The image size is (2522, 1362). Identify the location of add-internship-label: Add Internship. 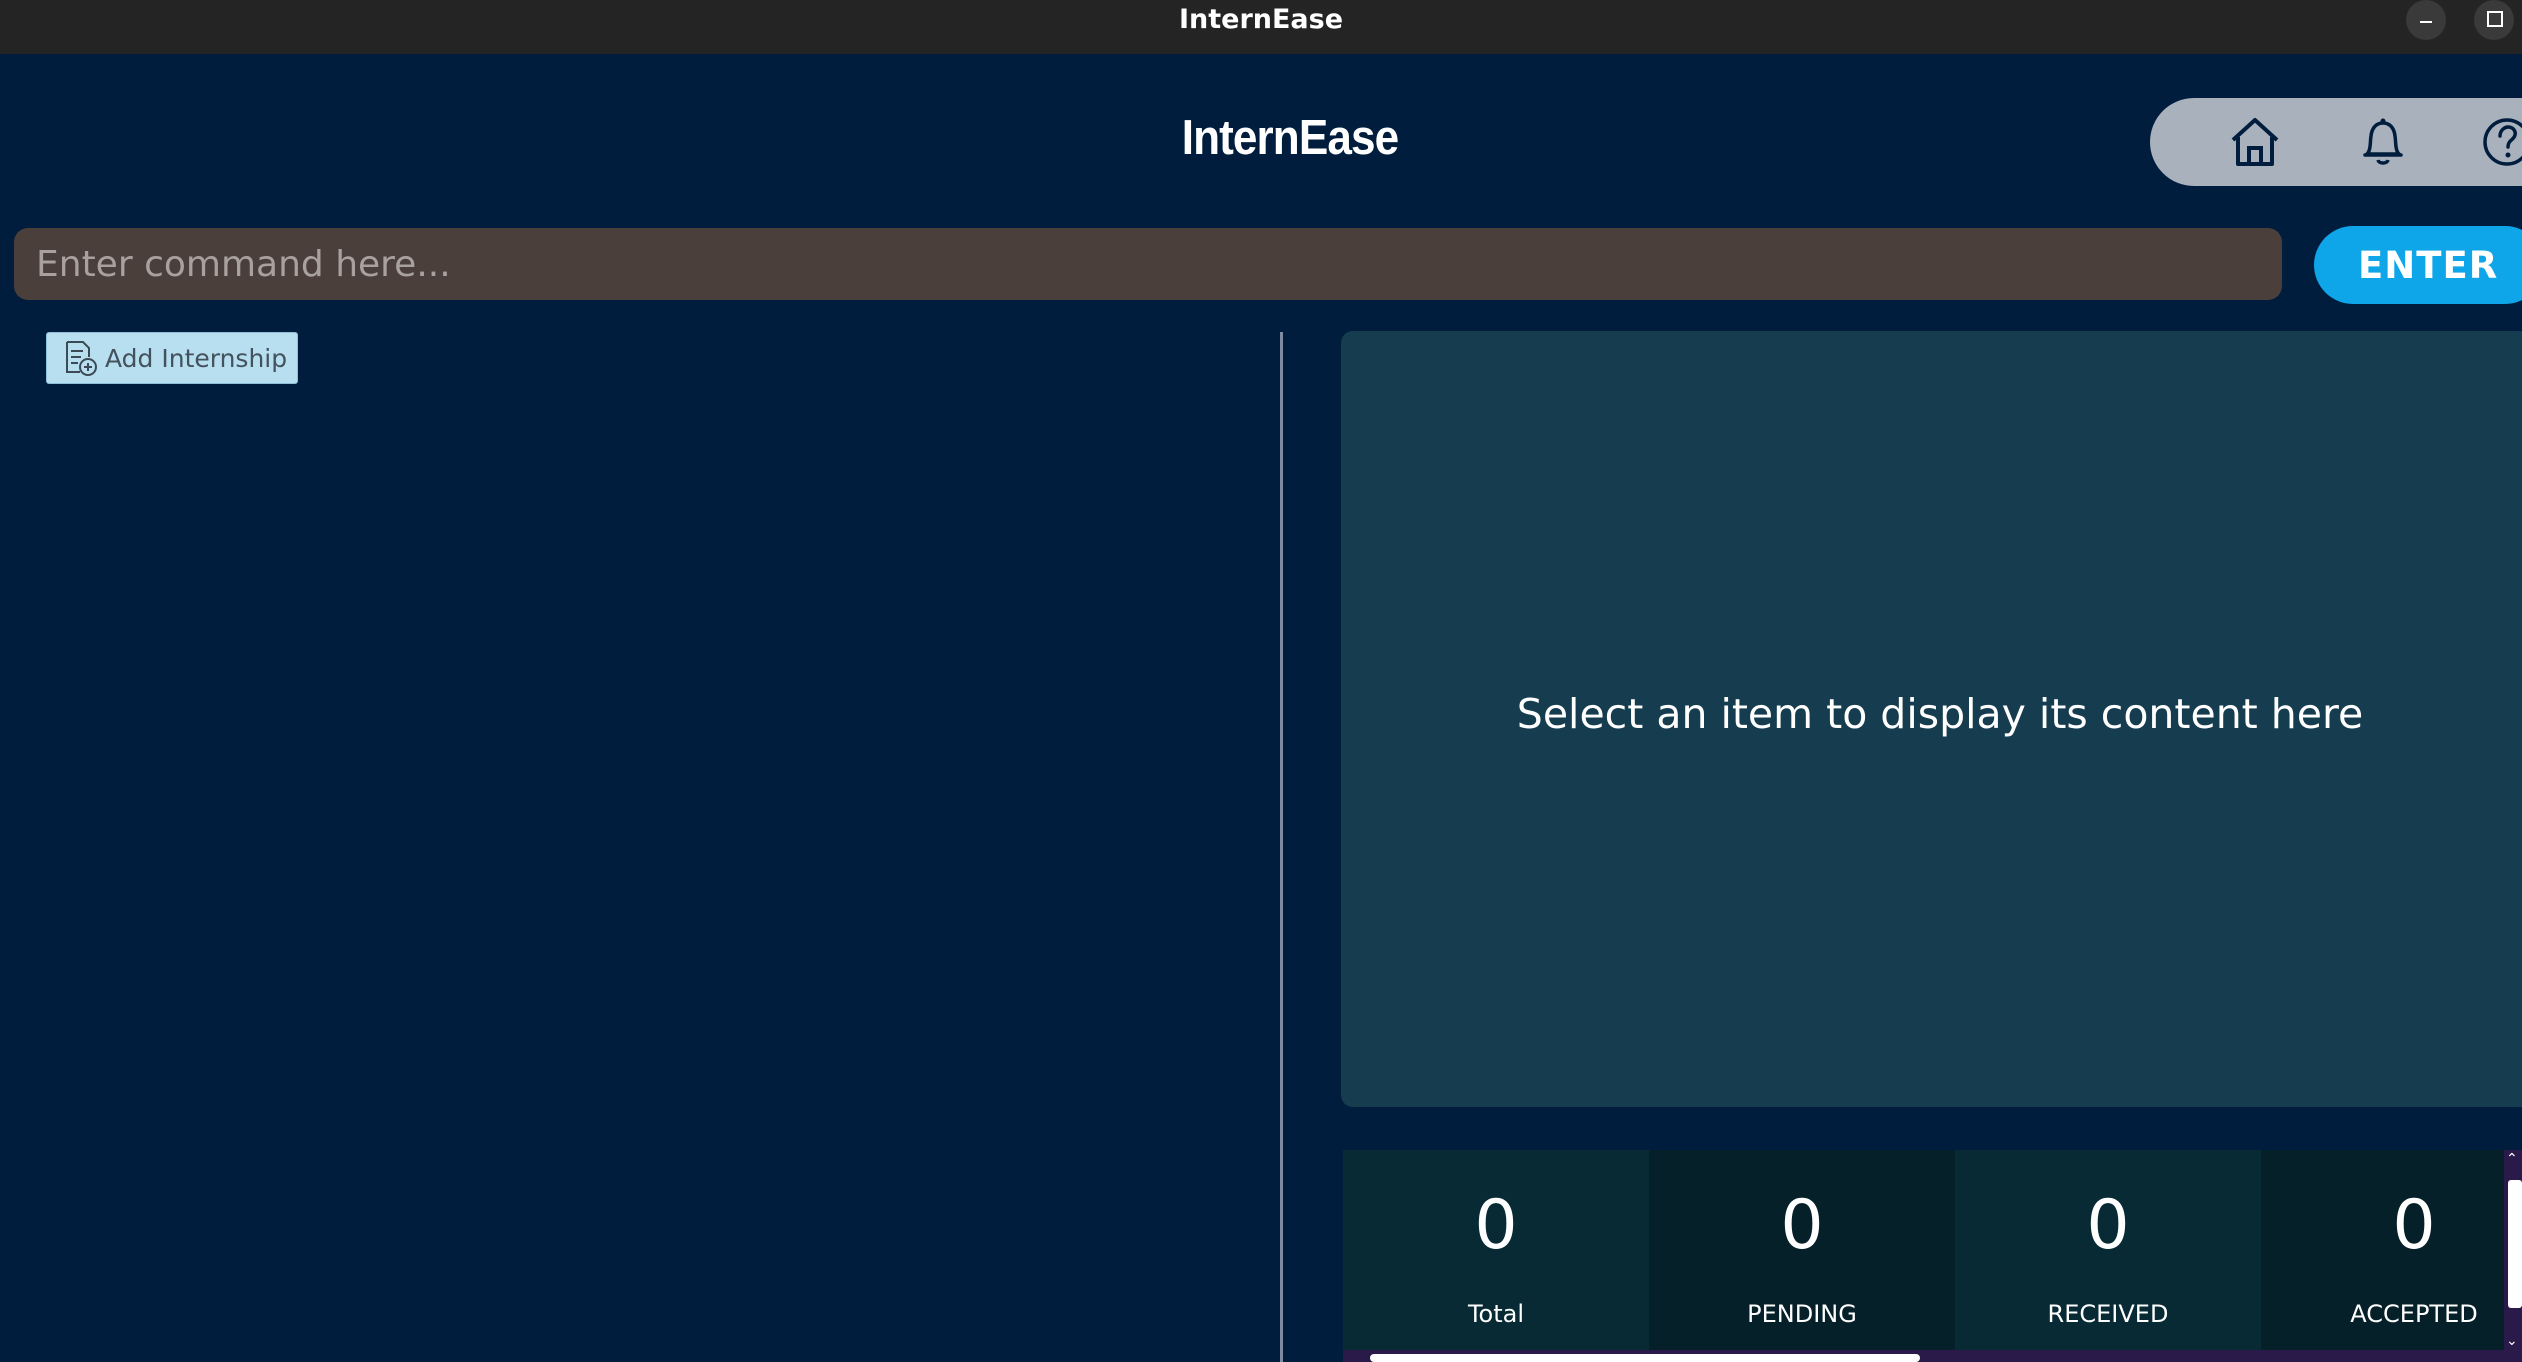
(196, 358).